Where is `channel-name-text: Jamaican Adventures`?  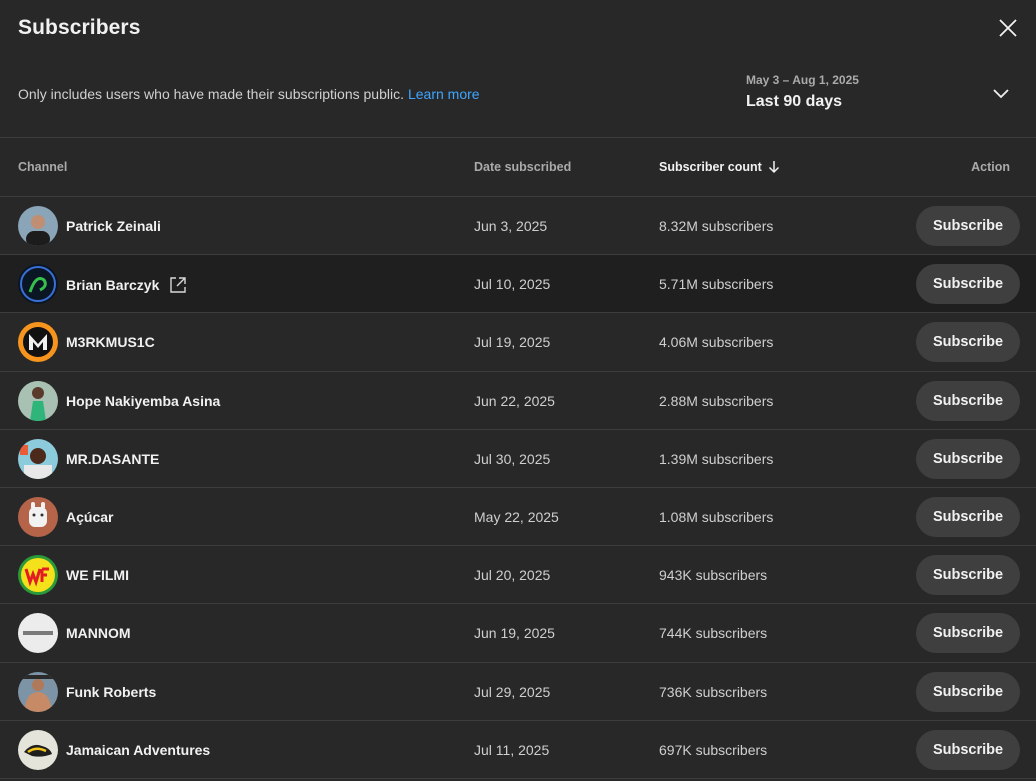
channel-name-text: Jamaican Adventures is located at coordinates (138, 749).